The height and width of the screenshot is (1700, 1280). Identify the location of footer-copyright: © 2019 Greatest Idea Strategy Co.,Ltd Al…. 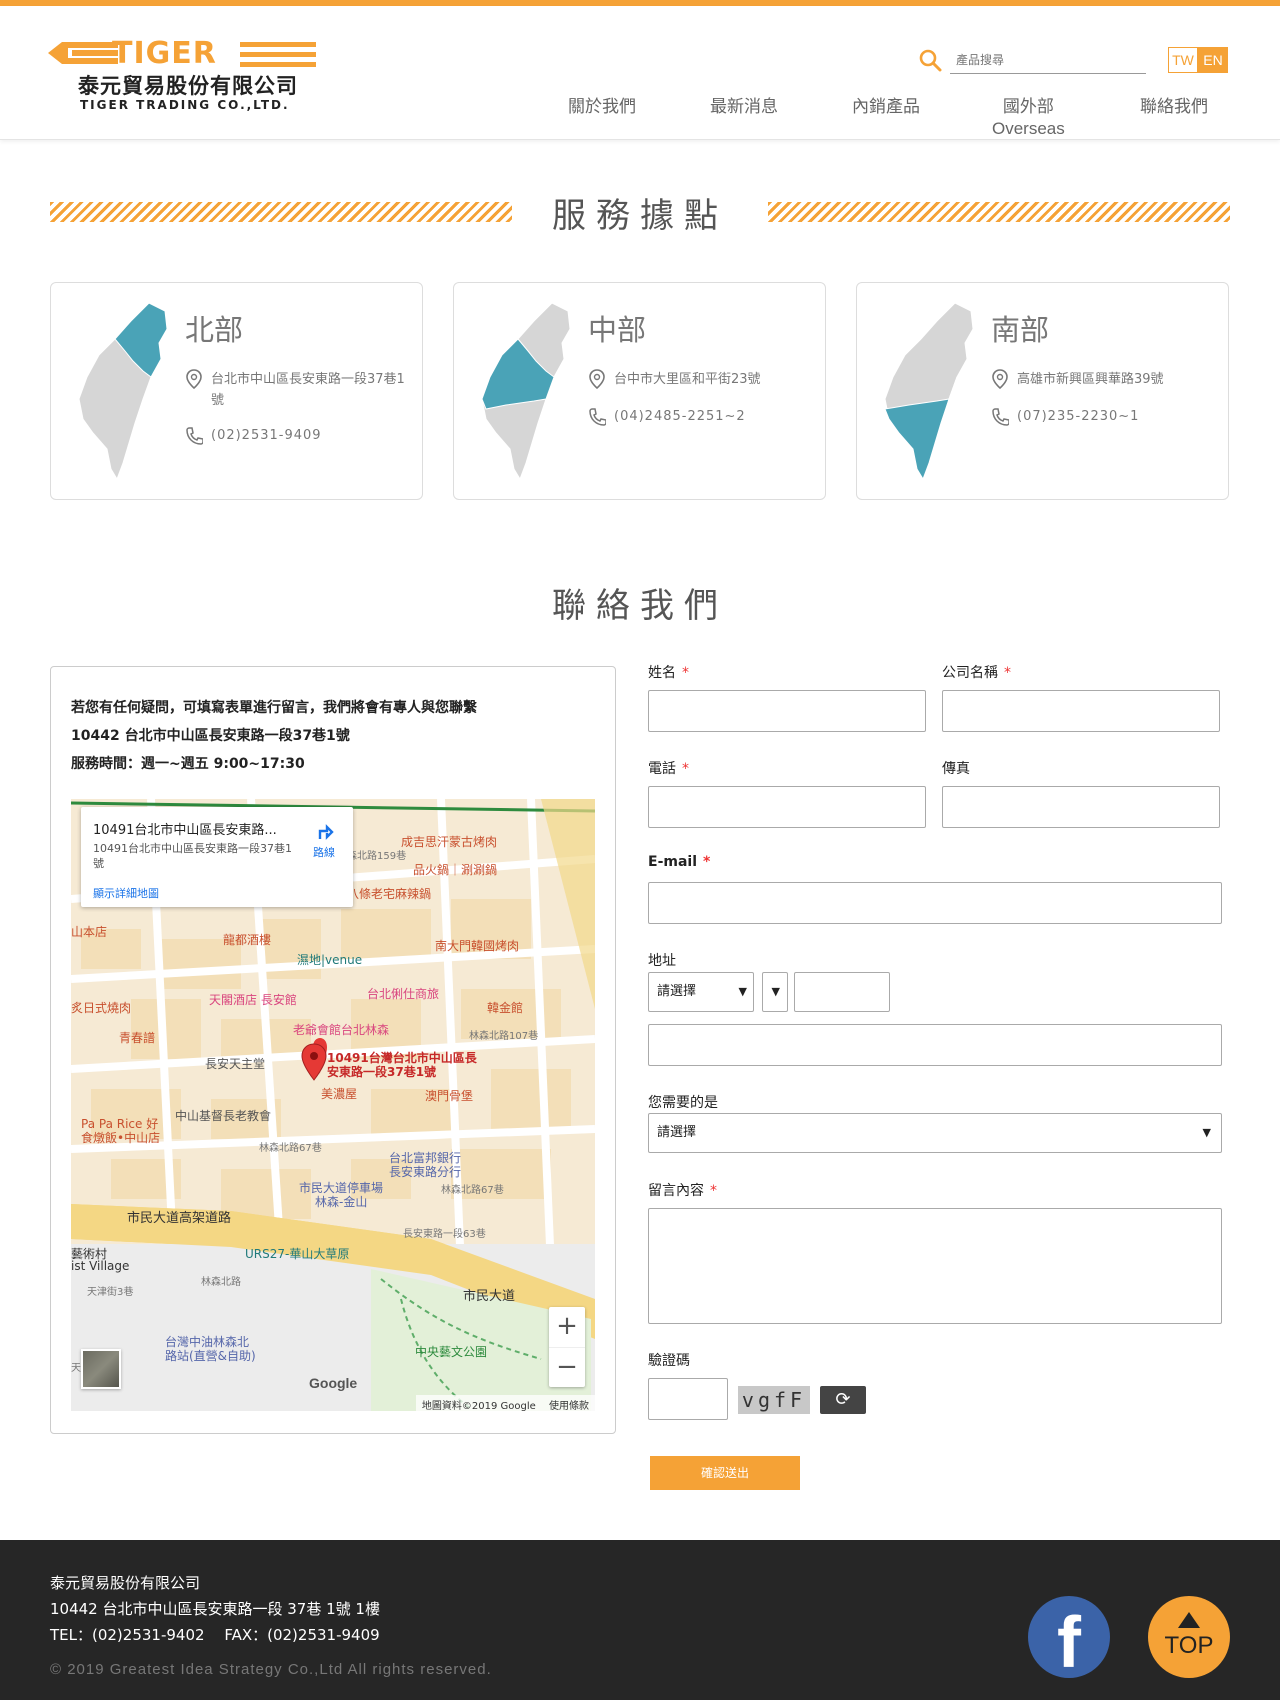
(271, 1669).